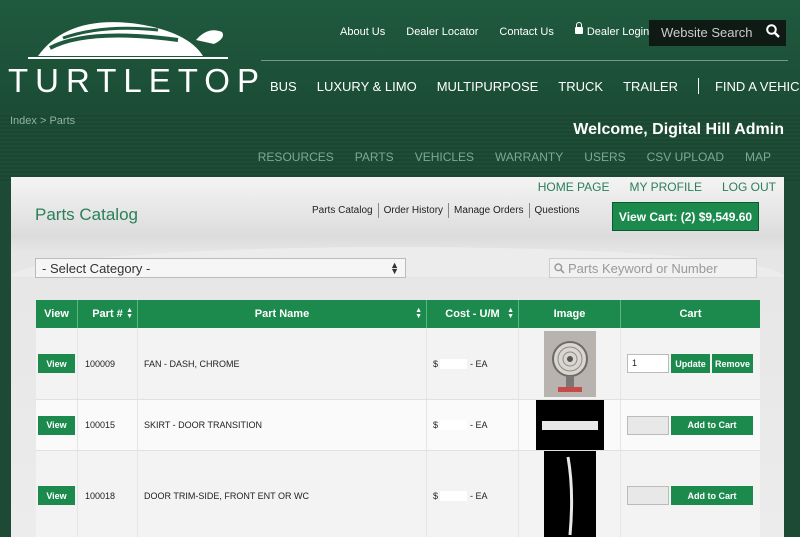  Describe the element at coordinates (685, 157) in the screenshot. I see `admin-csv-upload: CSV UPLOAD` at that location.